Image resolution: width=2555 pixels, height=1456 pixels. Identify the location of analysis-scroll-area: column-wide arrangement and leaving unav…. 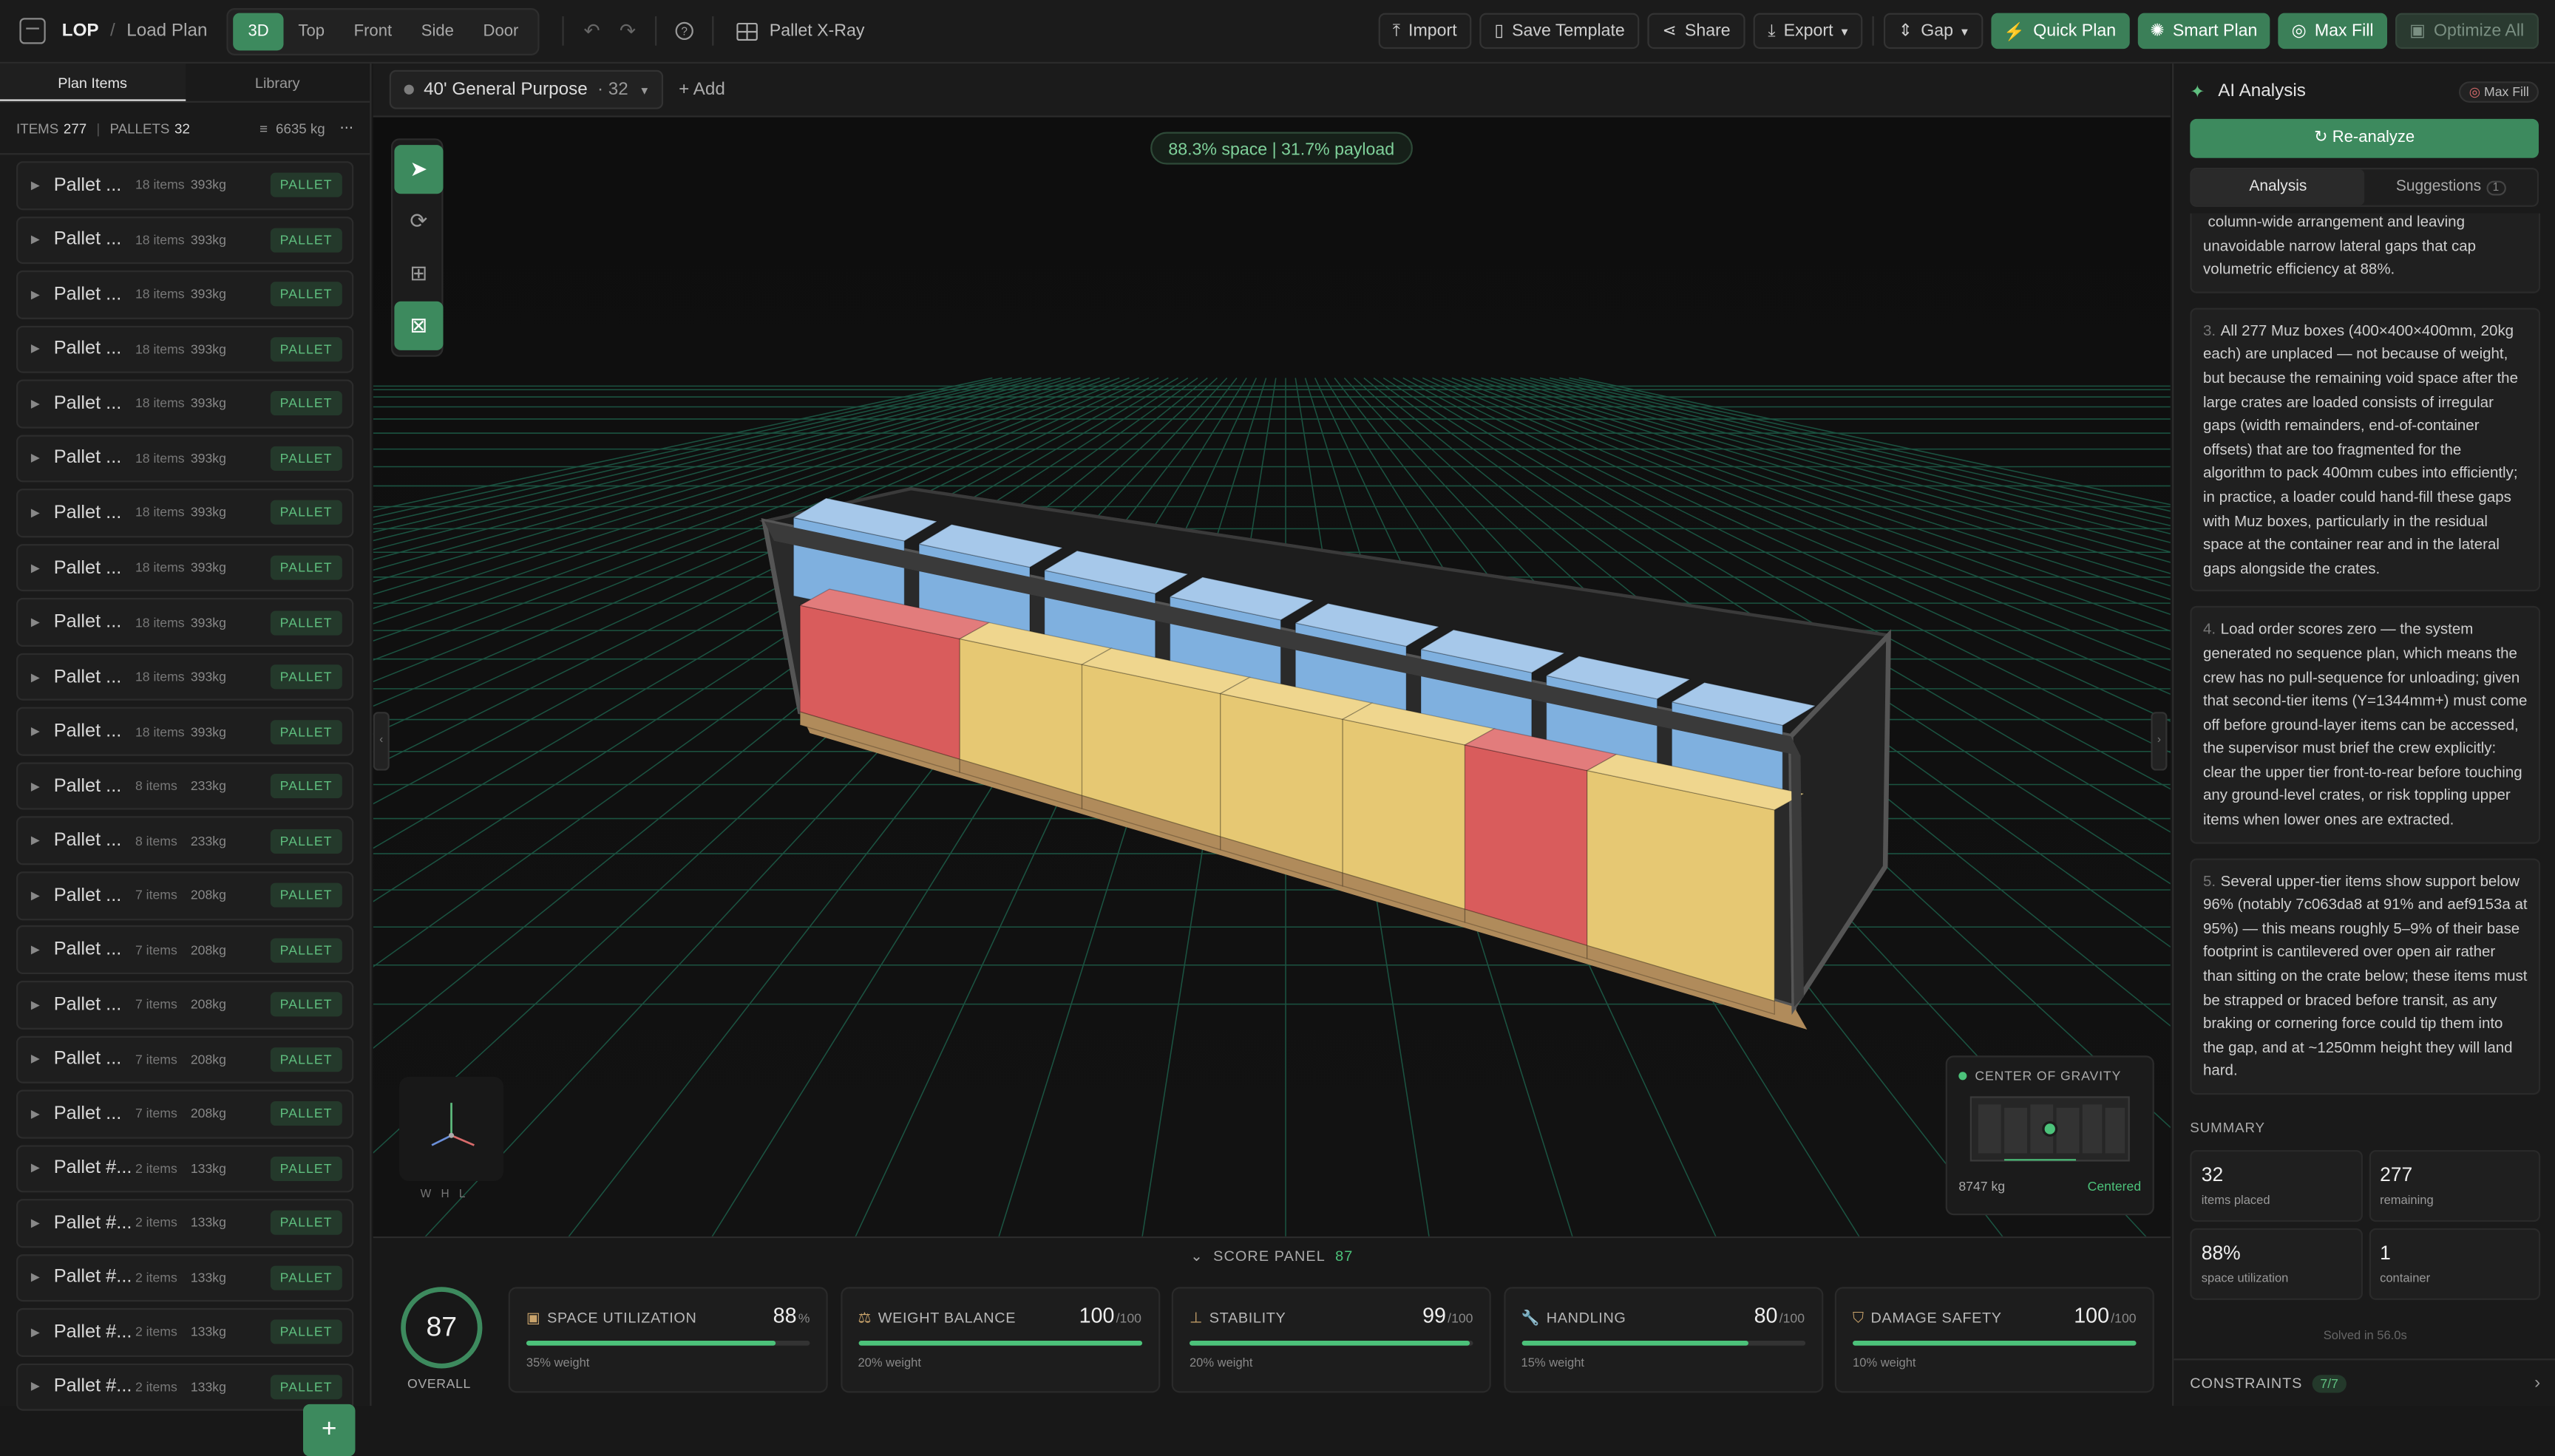
(2366, 663).